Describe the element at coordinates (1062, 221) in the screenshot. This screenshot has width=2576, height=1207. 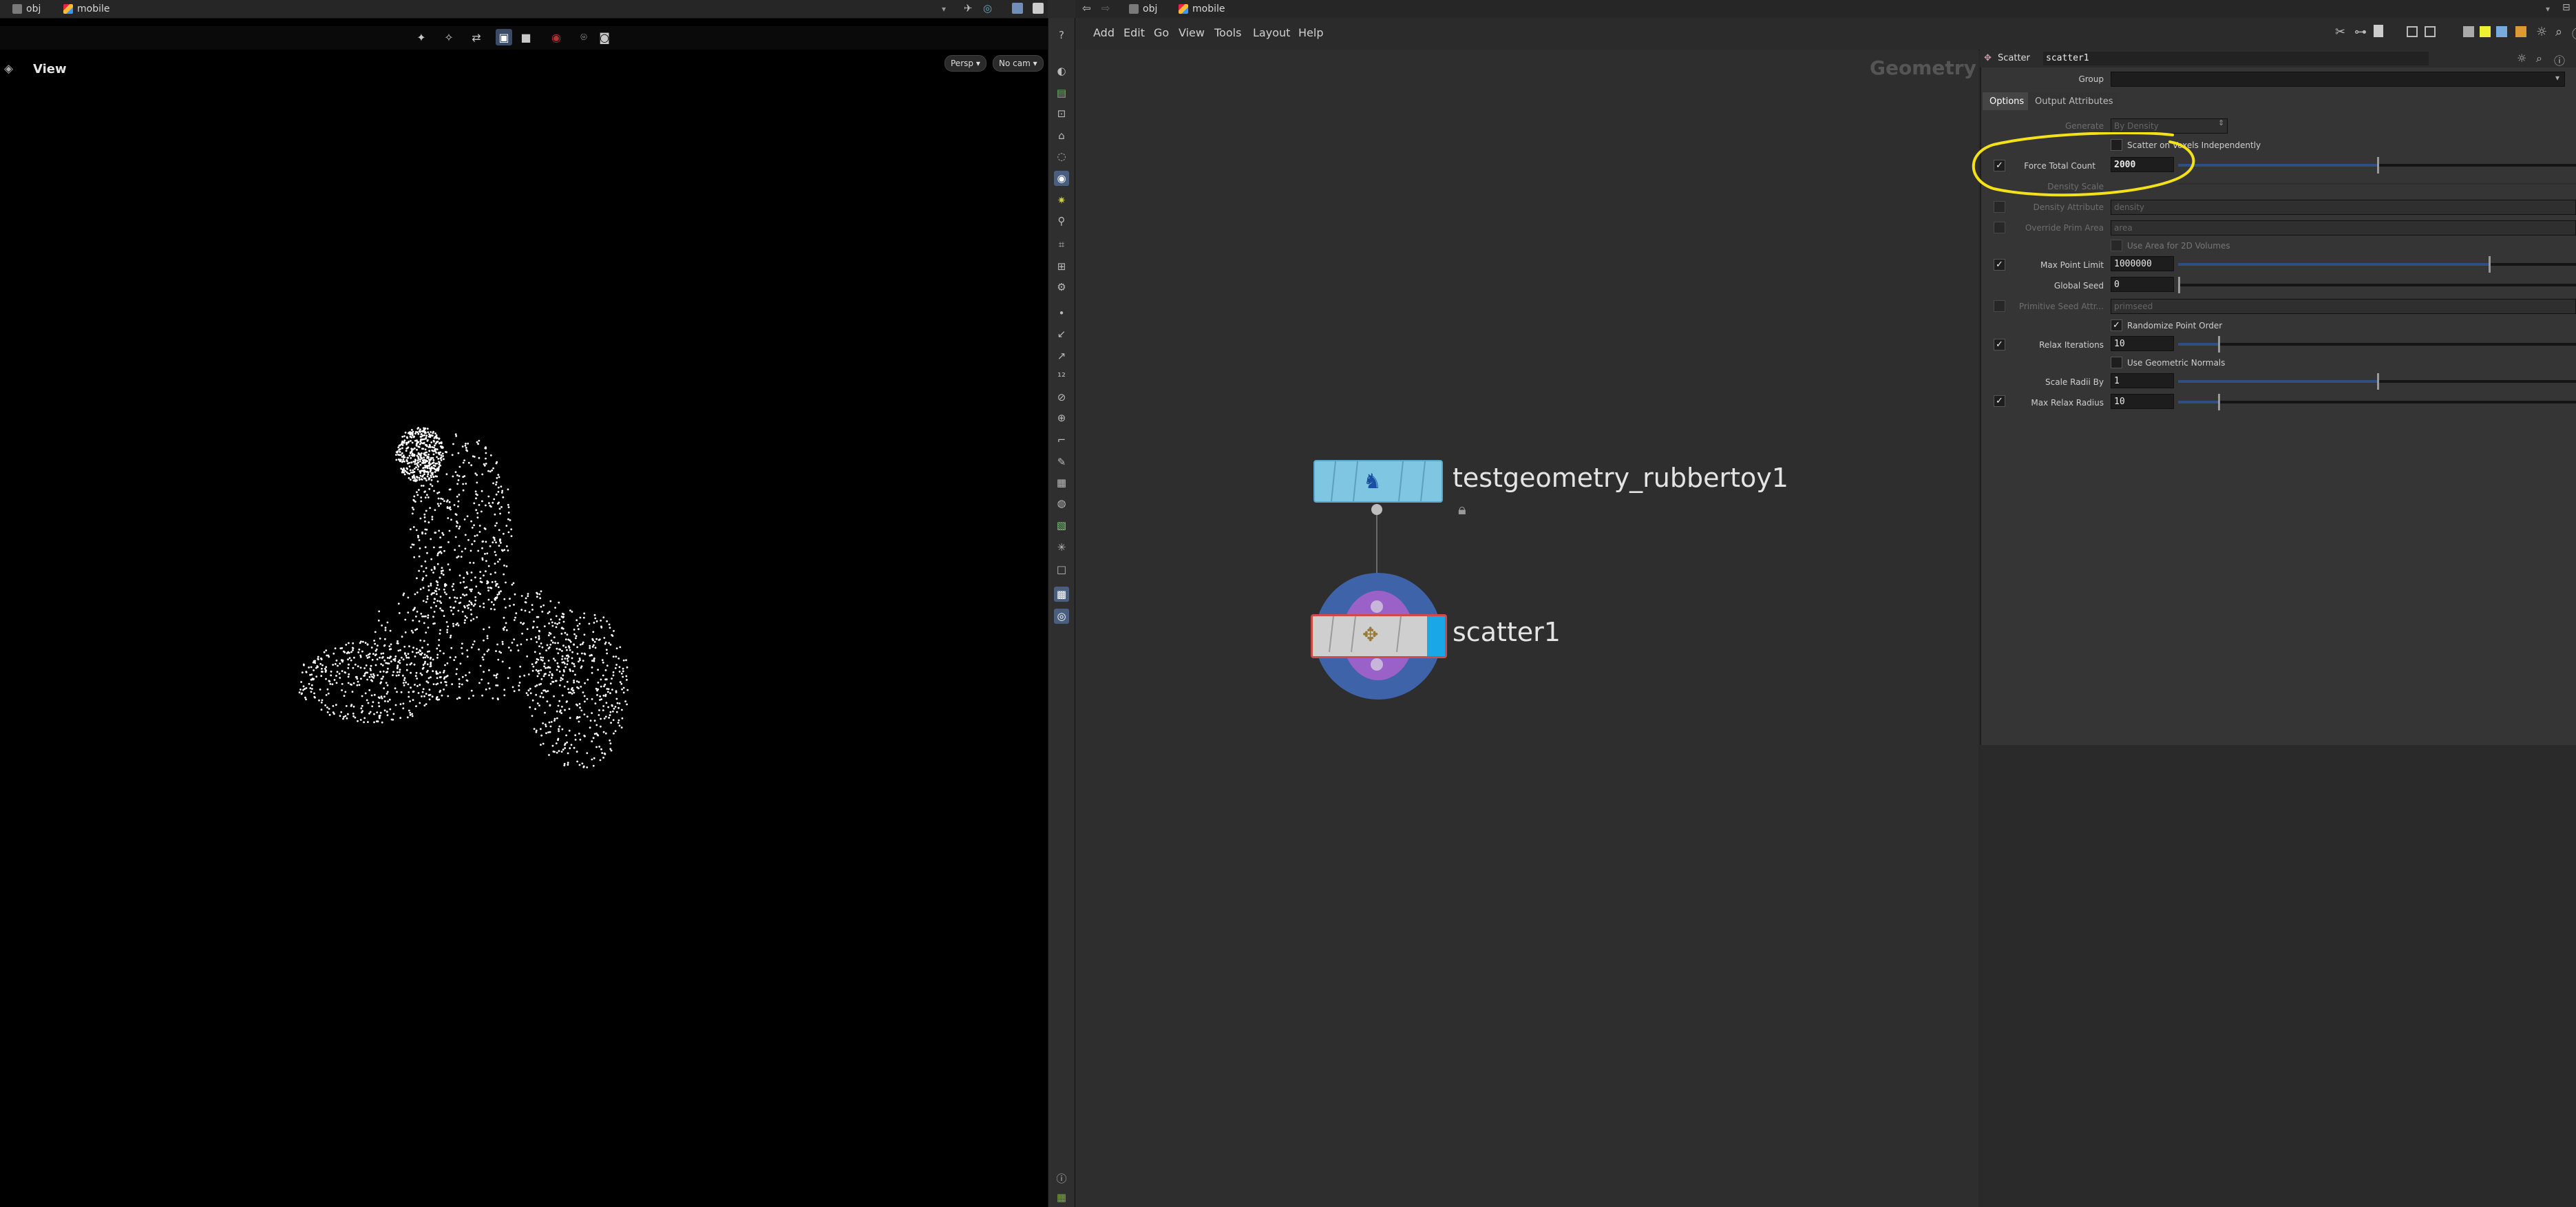
I see `snap-icon: ⚲` at that location.